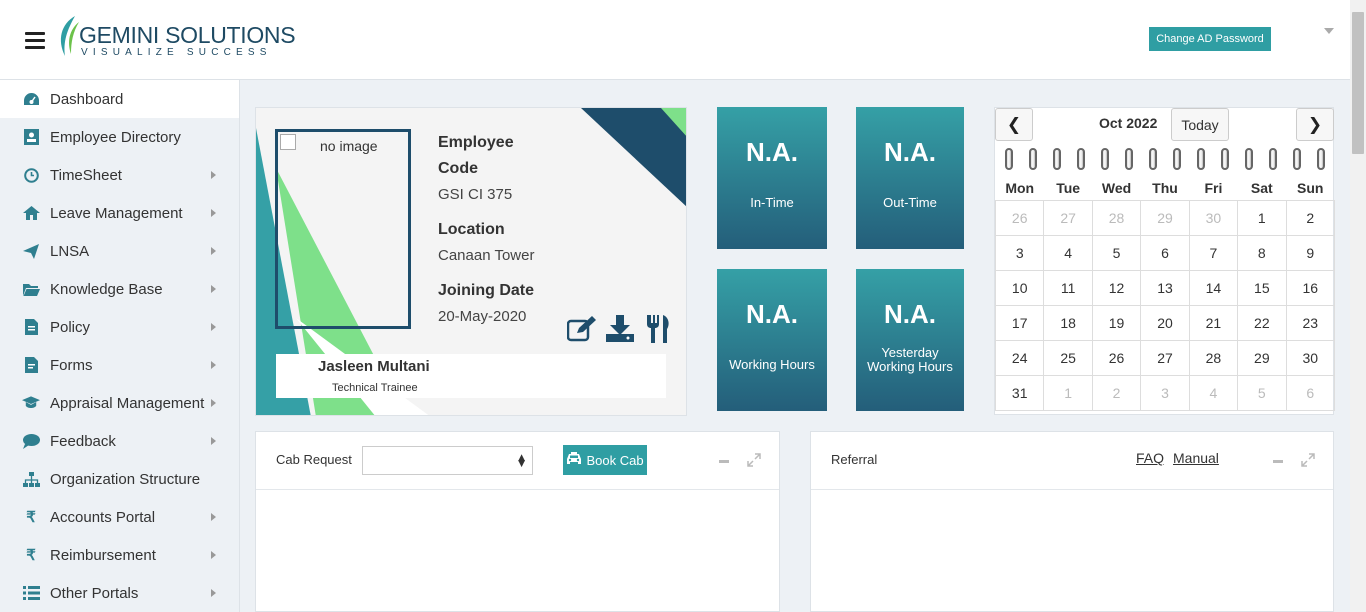 The height and width of the screenshot is (612, 1366). I want to click on form-icon, so click(31, 365).